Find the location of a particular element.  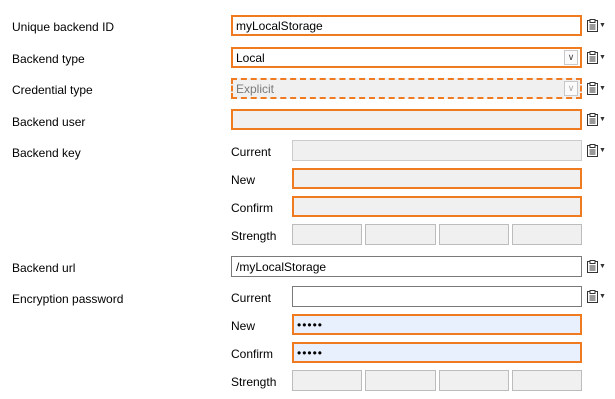

label-backend-user: Backend user is located at coordinates (49, 122).